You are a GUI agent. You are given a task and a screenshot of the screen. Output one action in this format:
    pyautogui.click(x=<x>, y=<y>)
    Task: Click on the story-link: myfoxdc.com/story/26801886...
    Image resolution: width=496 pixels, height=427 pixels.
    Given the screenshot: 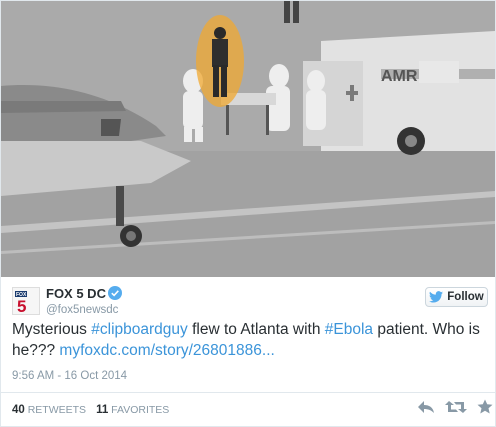 What is the action you would take?
    pyautogui.click(x=166, y=350)
    